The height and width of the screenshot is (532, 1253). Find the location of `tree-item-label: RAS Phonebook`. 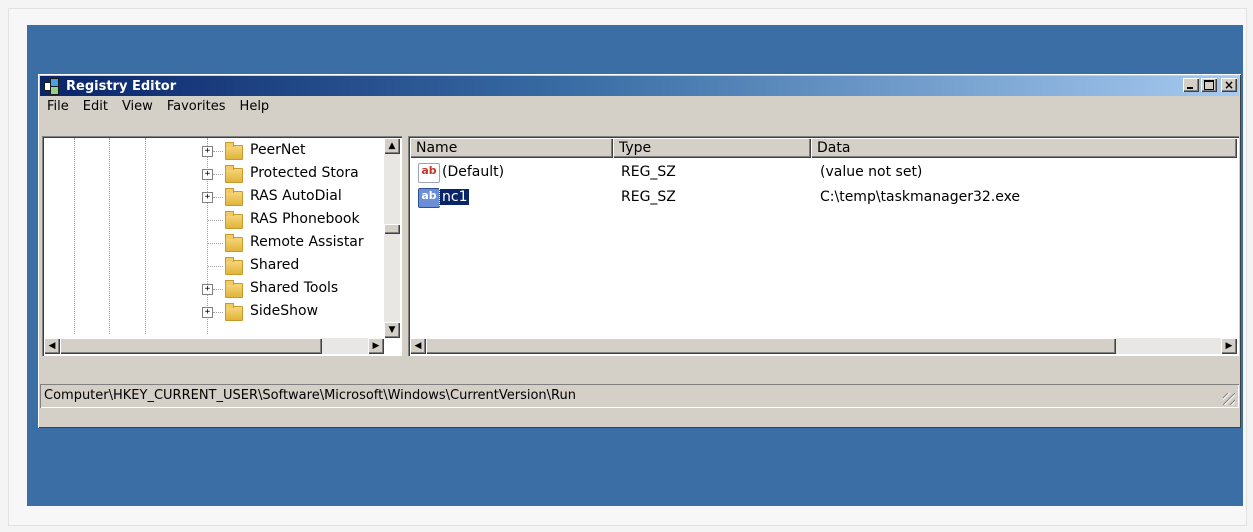

tree-item-label: RAS Phonebook is located at coordinates (305, 219).